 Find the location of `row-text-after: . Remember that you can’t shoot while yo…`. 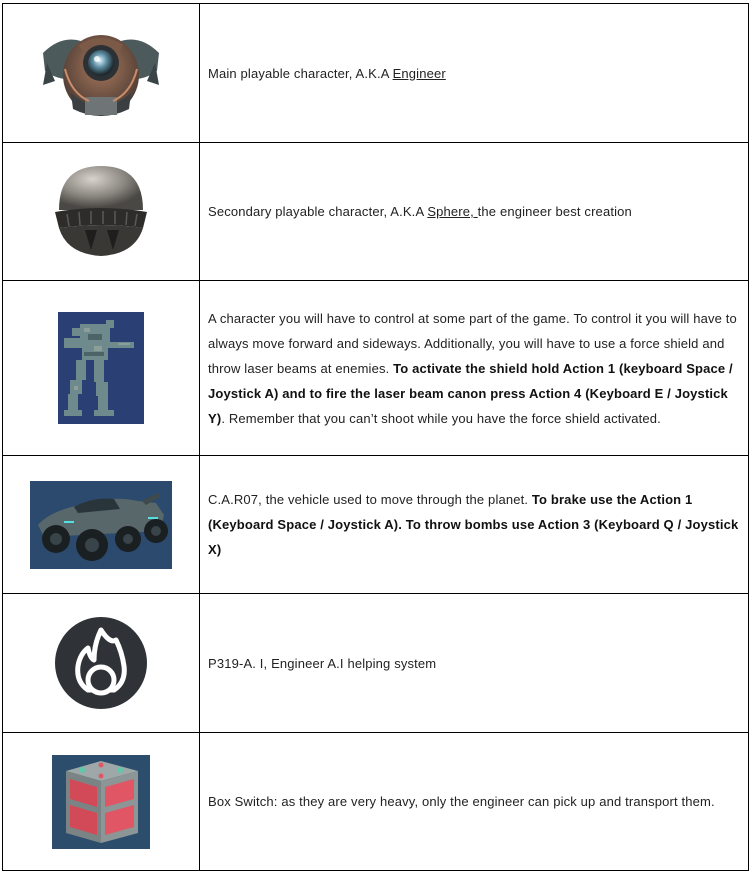

row-text-after: . Remember that you can’t shoot while yo… is located at coordinates (441, 418).